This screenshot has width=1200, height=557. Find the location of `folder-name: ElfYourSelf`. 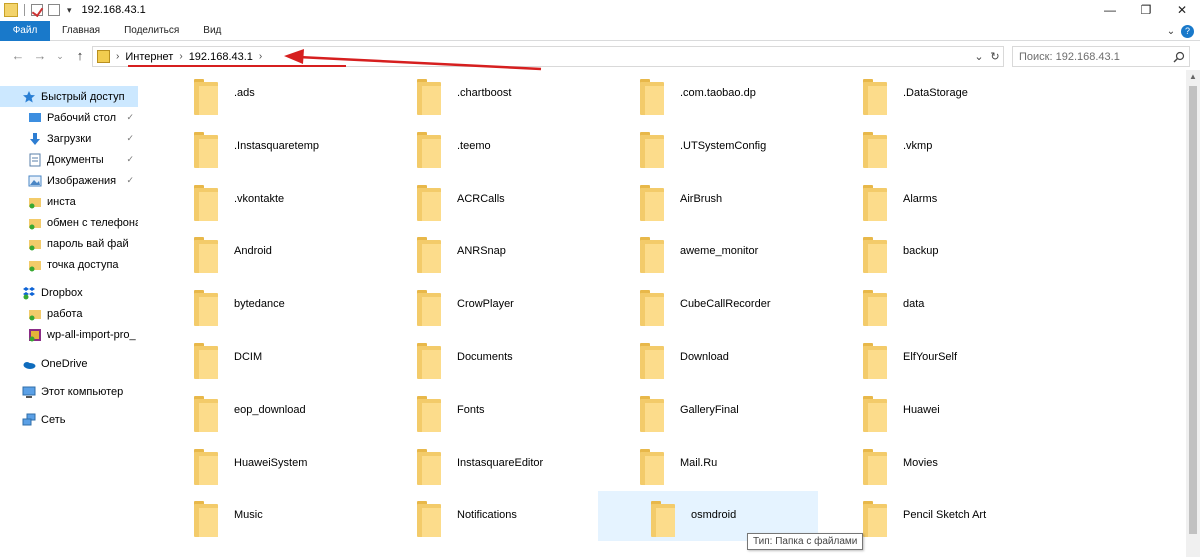

folder-name: ElfYourSelf is located at coordinates (930, 357).